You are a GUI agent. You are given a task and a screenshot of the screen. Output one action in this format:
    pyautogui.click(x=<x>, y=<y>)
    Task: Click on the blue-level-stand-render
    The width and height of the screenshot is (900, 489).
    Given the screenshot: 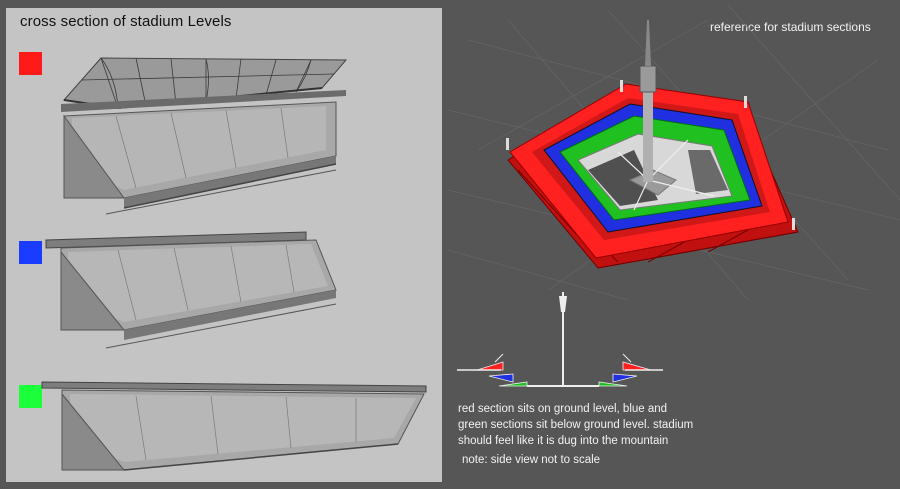 What is the action you would take?
    pyautogui.click(x=191, y=290)
    